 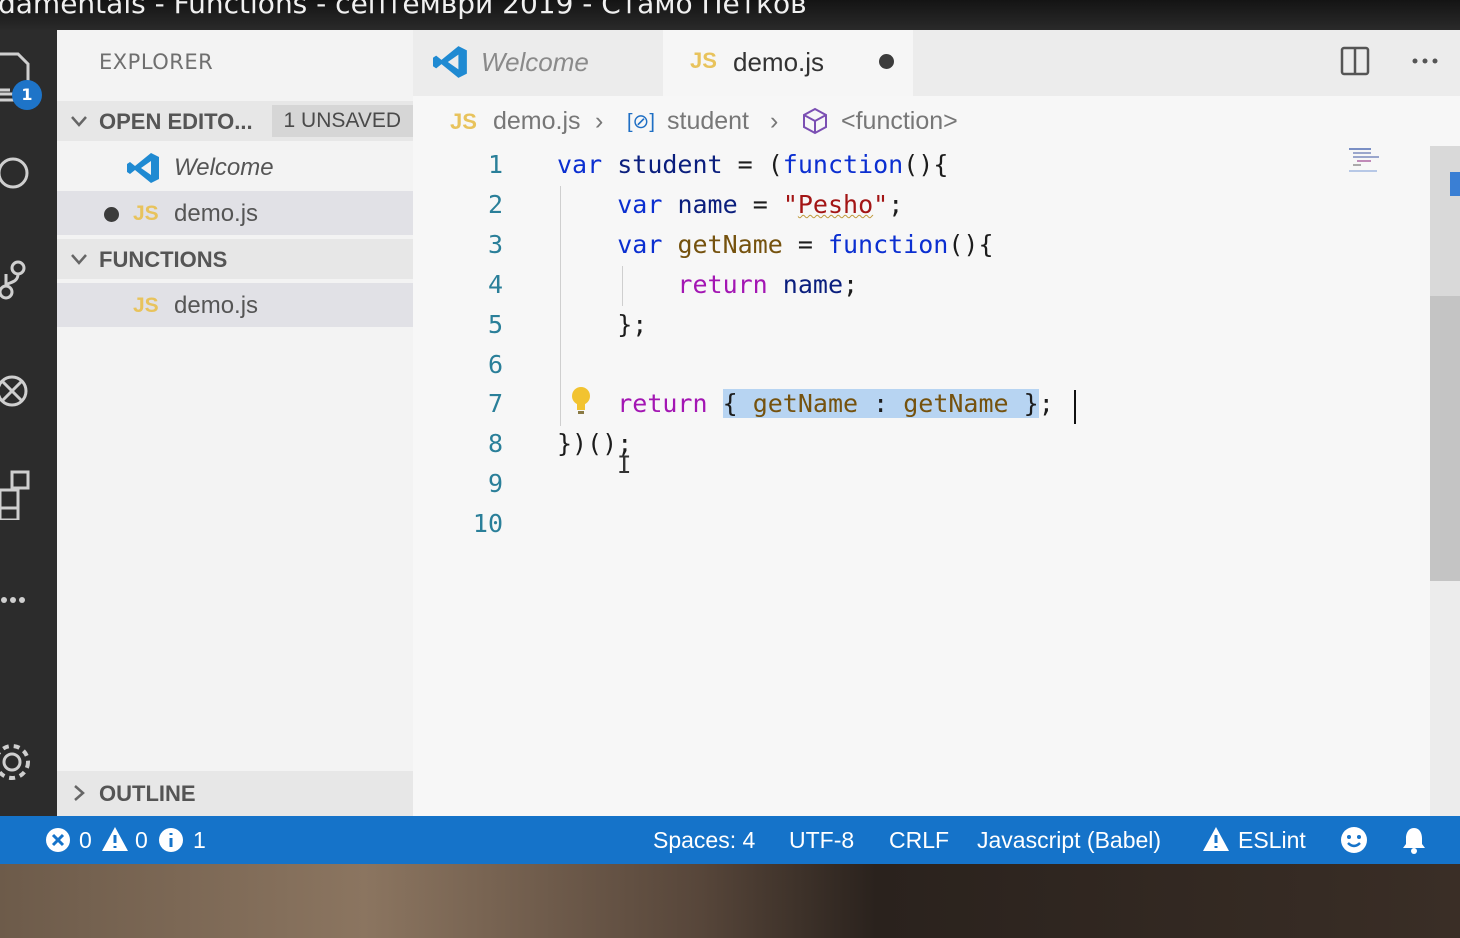 What do you see at coordinates (1425, 61) in the screenshot?
I see `more-actions-icon` at bounding box center [1425, 61].